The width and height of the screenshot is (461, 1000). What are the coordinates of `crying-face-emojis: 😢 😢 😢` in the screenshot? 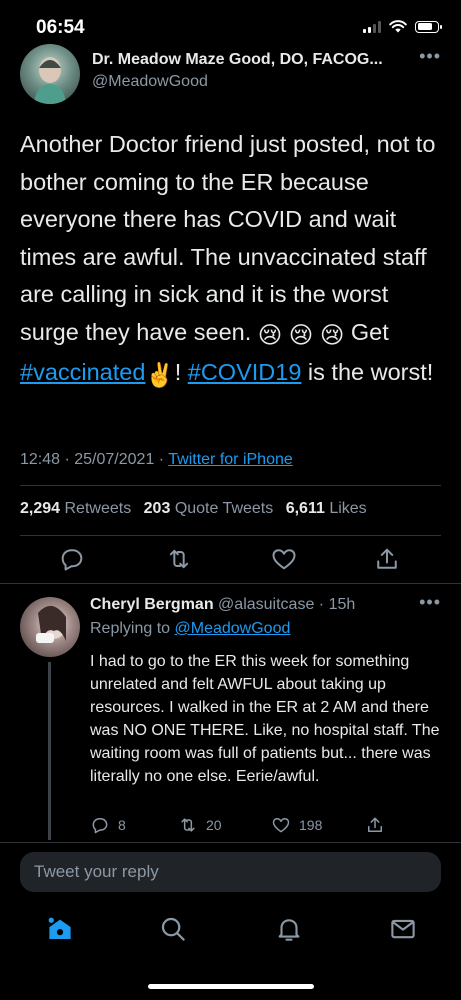 It's located at (301, 334).